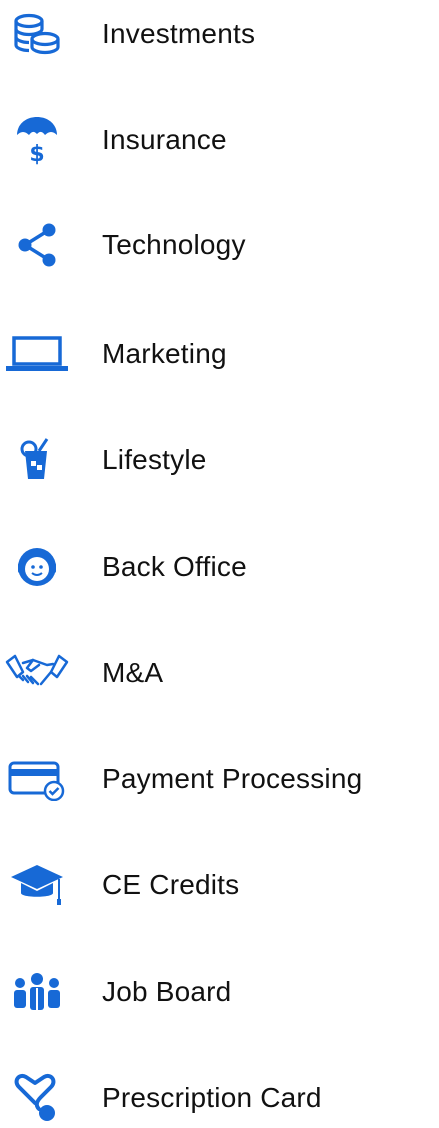  I want to click on menu-item-label: Prescription Card, so click(212, 1097).